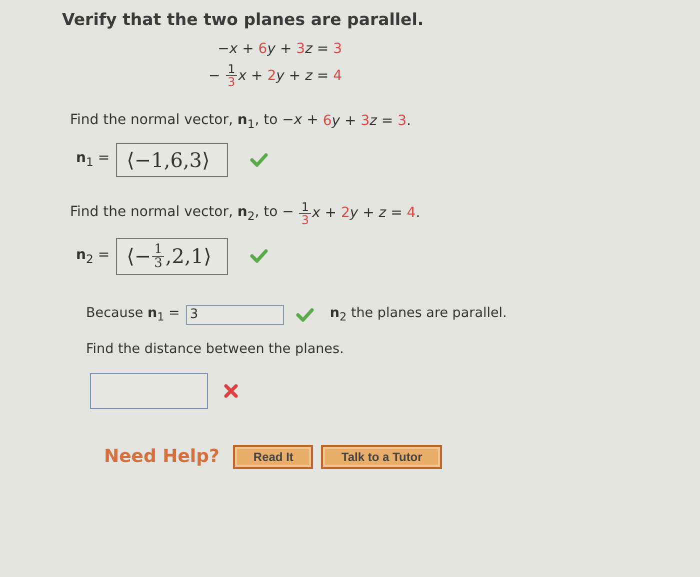 The height and width of the screenshot is (577, 700). I want to click on question-text: Find the normal vector, n$_{1}$, to −x + 6y + 3z = 3., so click(241, 121).